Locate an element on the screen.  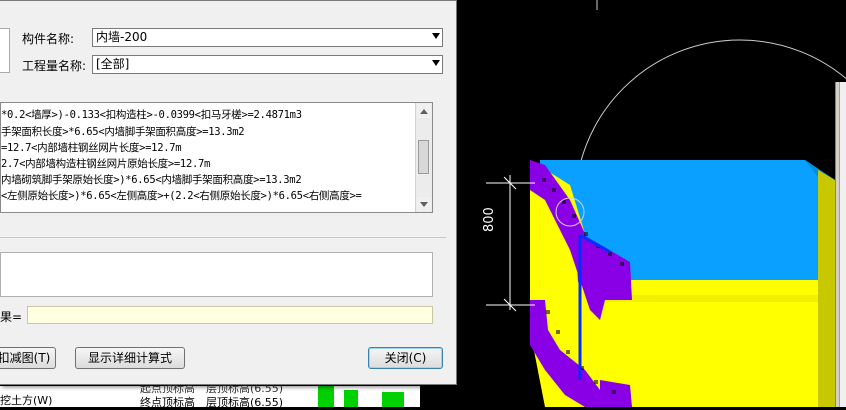
excavation-item: 挖土方(W) is located at coordinates (26, 400).